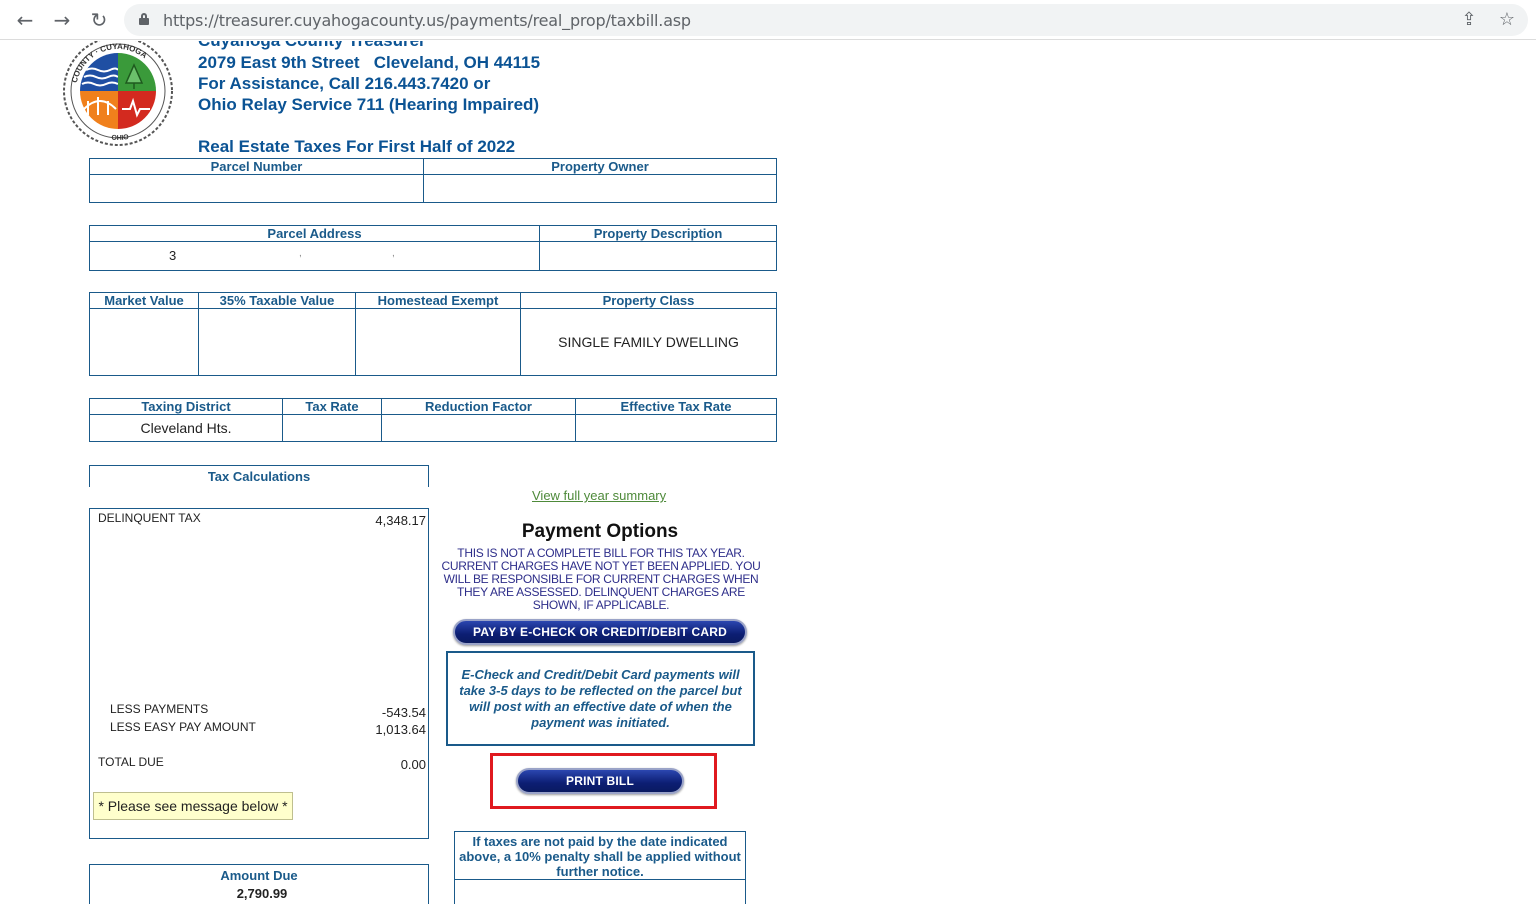 The image size is (1536, 904). What do you see at coordinates (403, 712) in the screenshot?
I see `less-payments-value: -543.54` at bounding box center [403, 712].